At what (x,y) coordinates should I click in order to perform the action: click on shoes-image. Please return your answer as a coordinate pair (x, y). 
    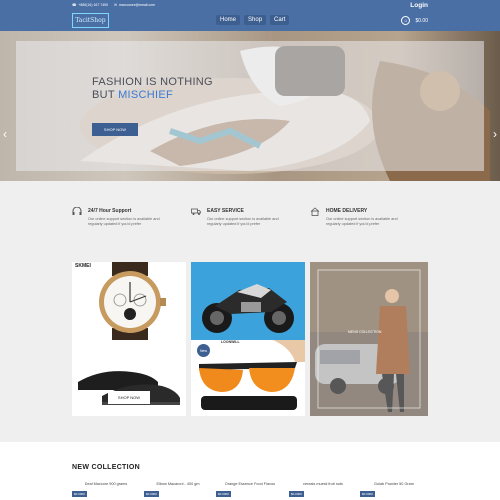
    Looking at the image, I should click on (129, 378).